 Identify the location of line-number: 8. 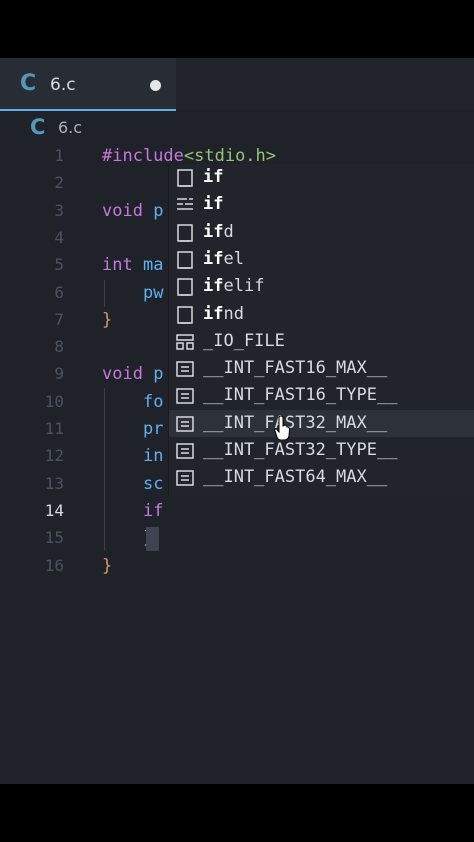
(59, 346).